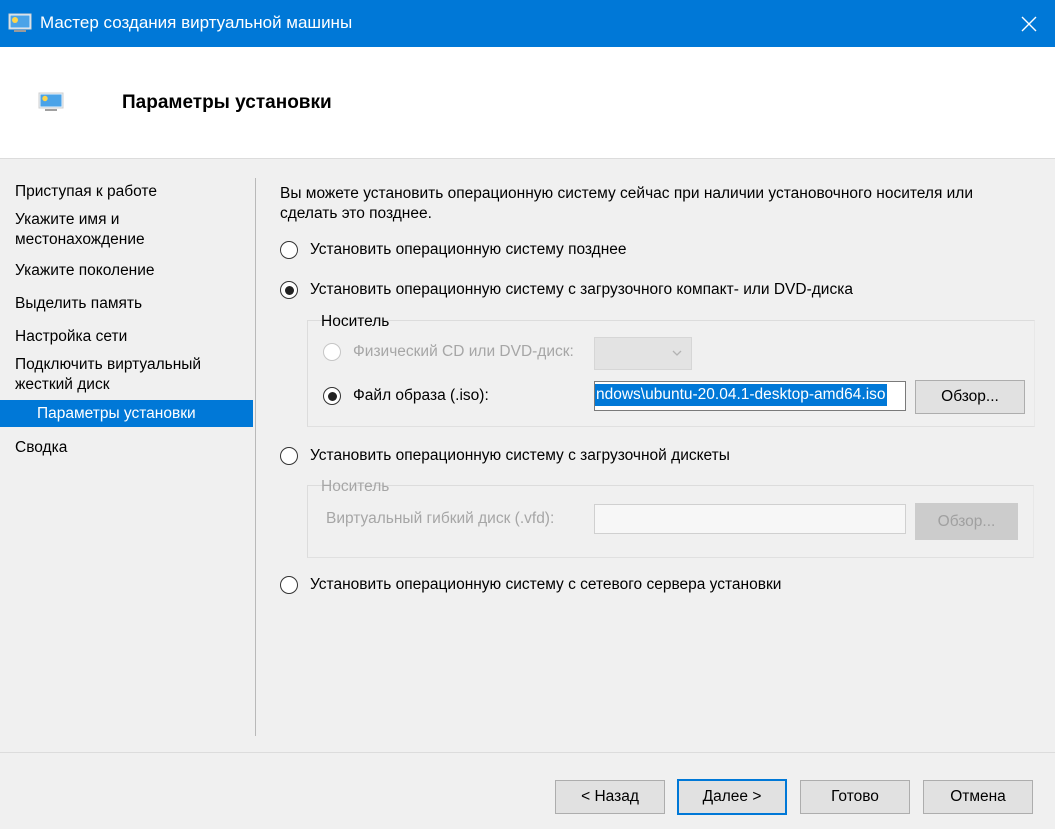 The image size is (1055, 829). Describe the element at coordinates (85, 270) in the screenshot. I see `nav-item-label: Укажите поколение` at that location.